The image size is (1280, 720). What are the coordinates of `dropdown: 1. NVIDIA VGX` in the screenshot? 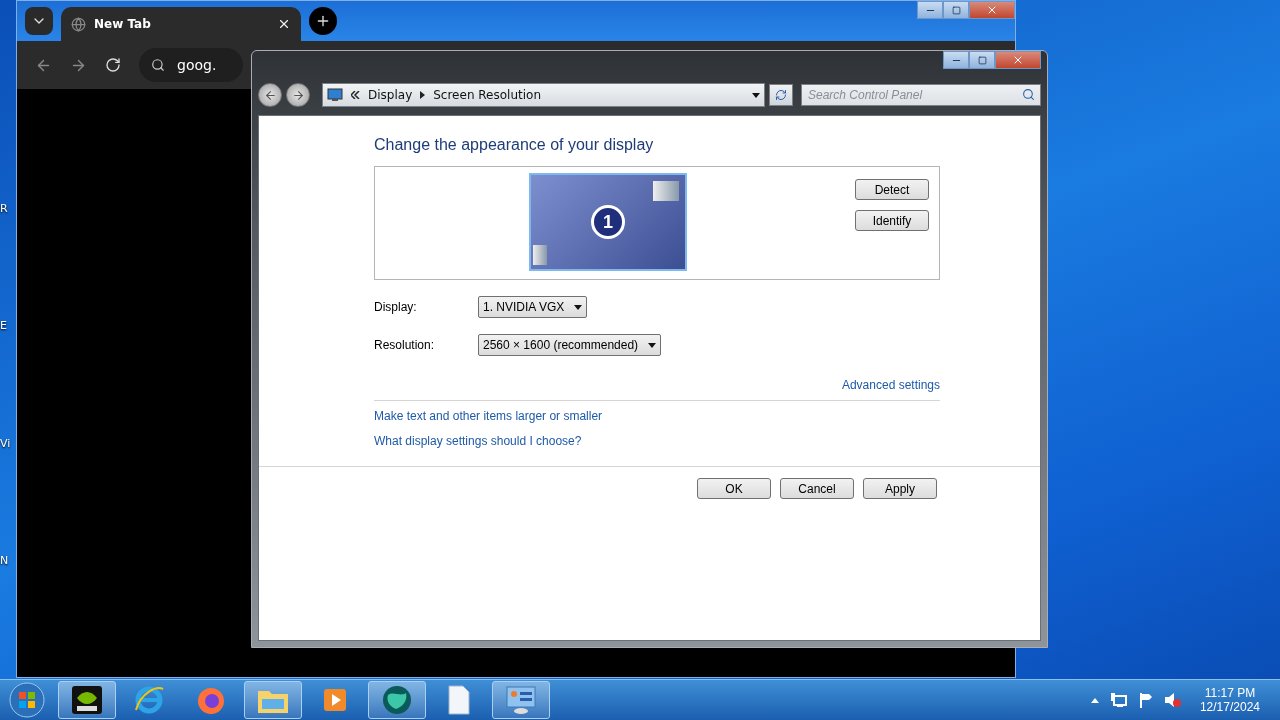 It's located at (533, 307).